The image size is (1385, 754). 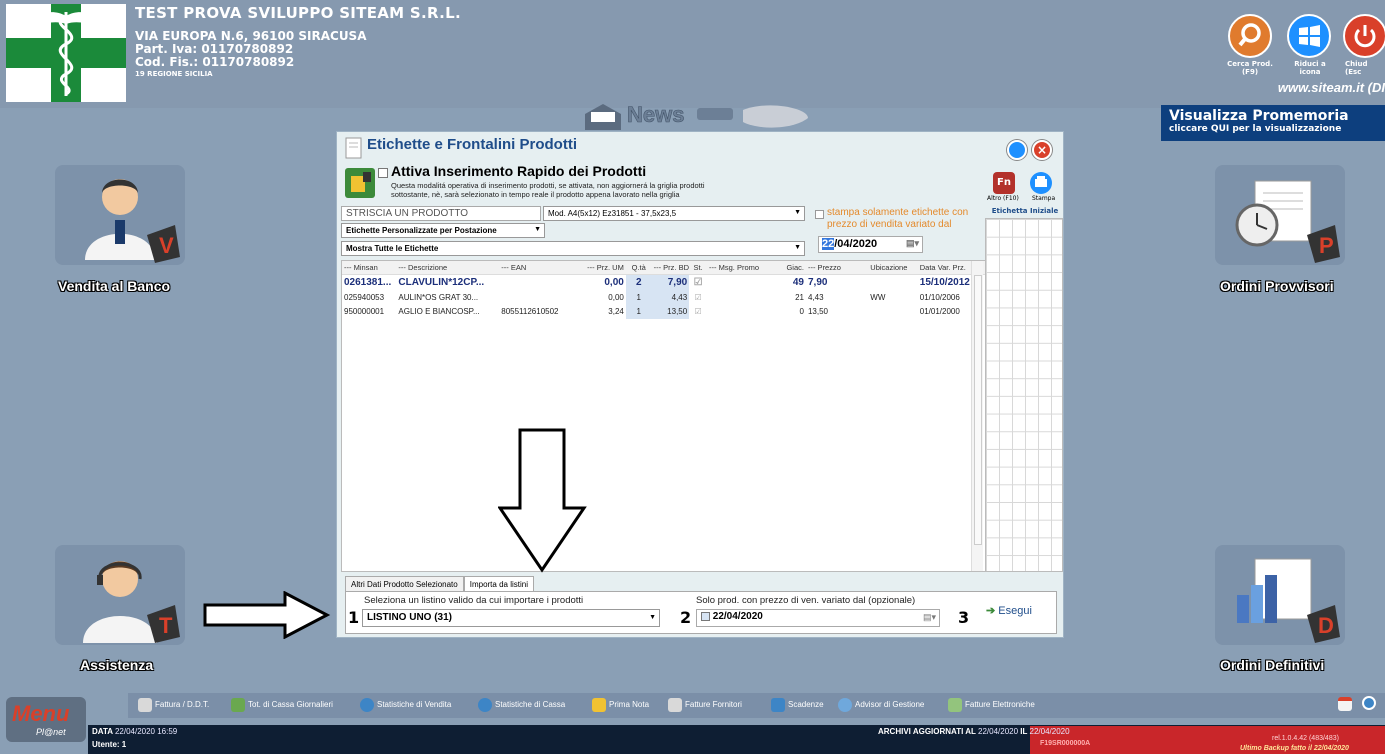 I want to click on status-date-label: DATA, so click(x=102, y=731).